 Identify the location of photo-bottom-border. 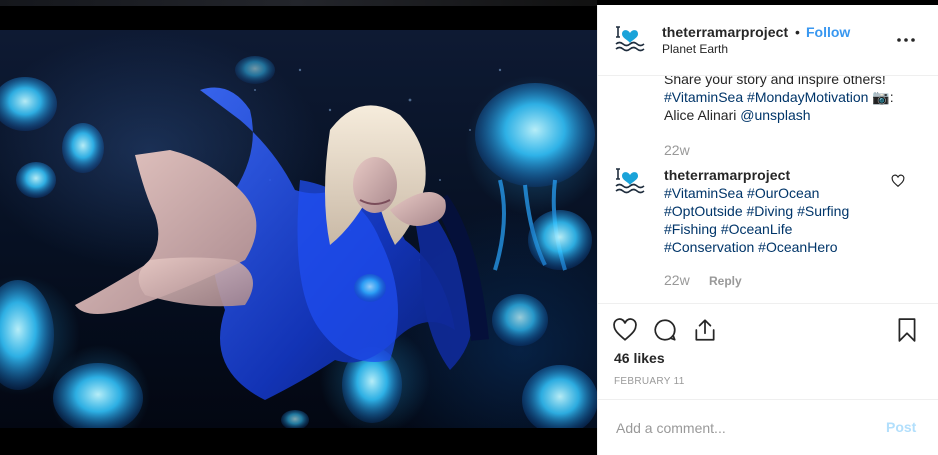
(298, 441).